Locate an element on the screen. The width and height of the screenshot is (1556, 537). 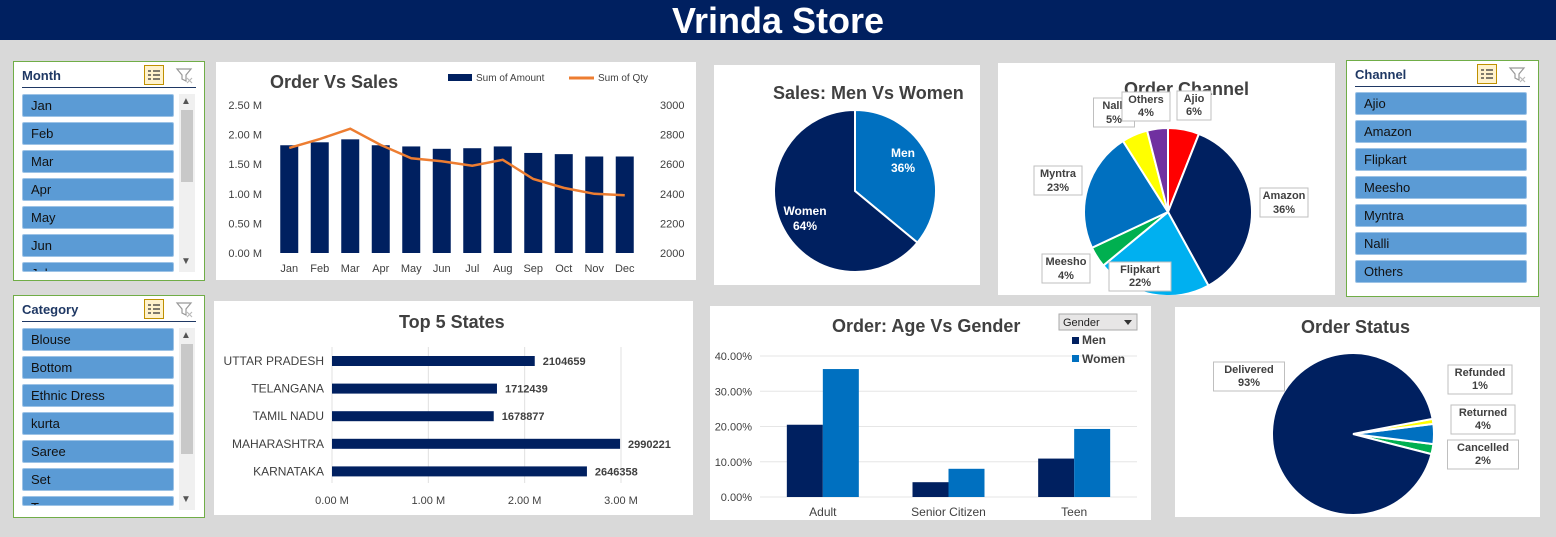
data-label-name: Flipkart is located at coordinates (1140, 270).